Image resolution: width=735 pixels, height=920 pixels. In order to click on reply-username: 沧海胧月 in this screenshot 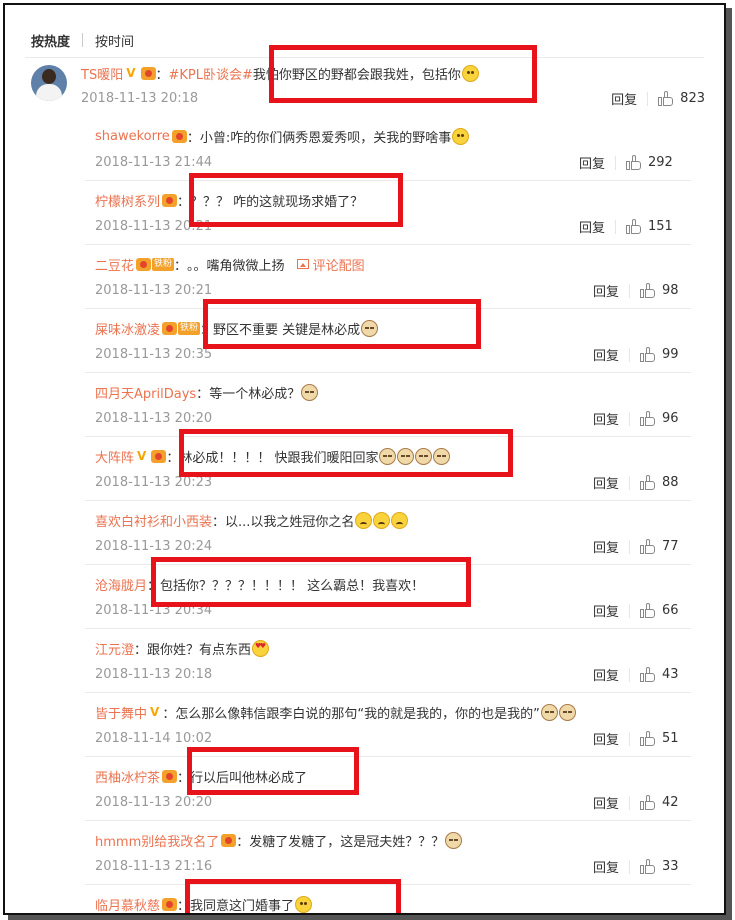, I will do `click(121, 584)`.